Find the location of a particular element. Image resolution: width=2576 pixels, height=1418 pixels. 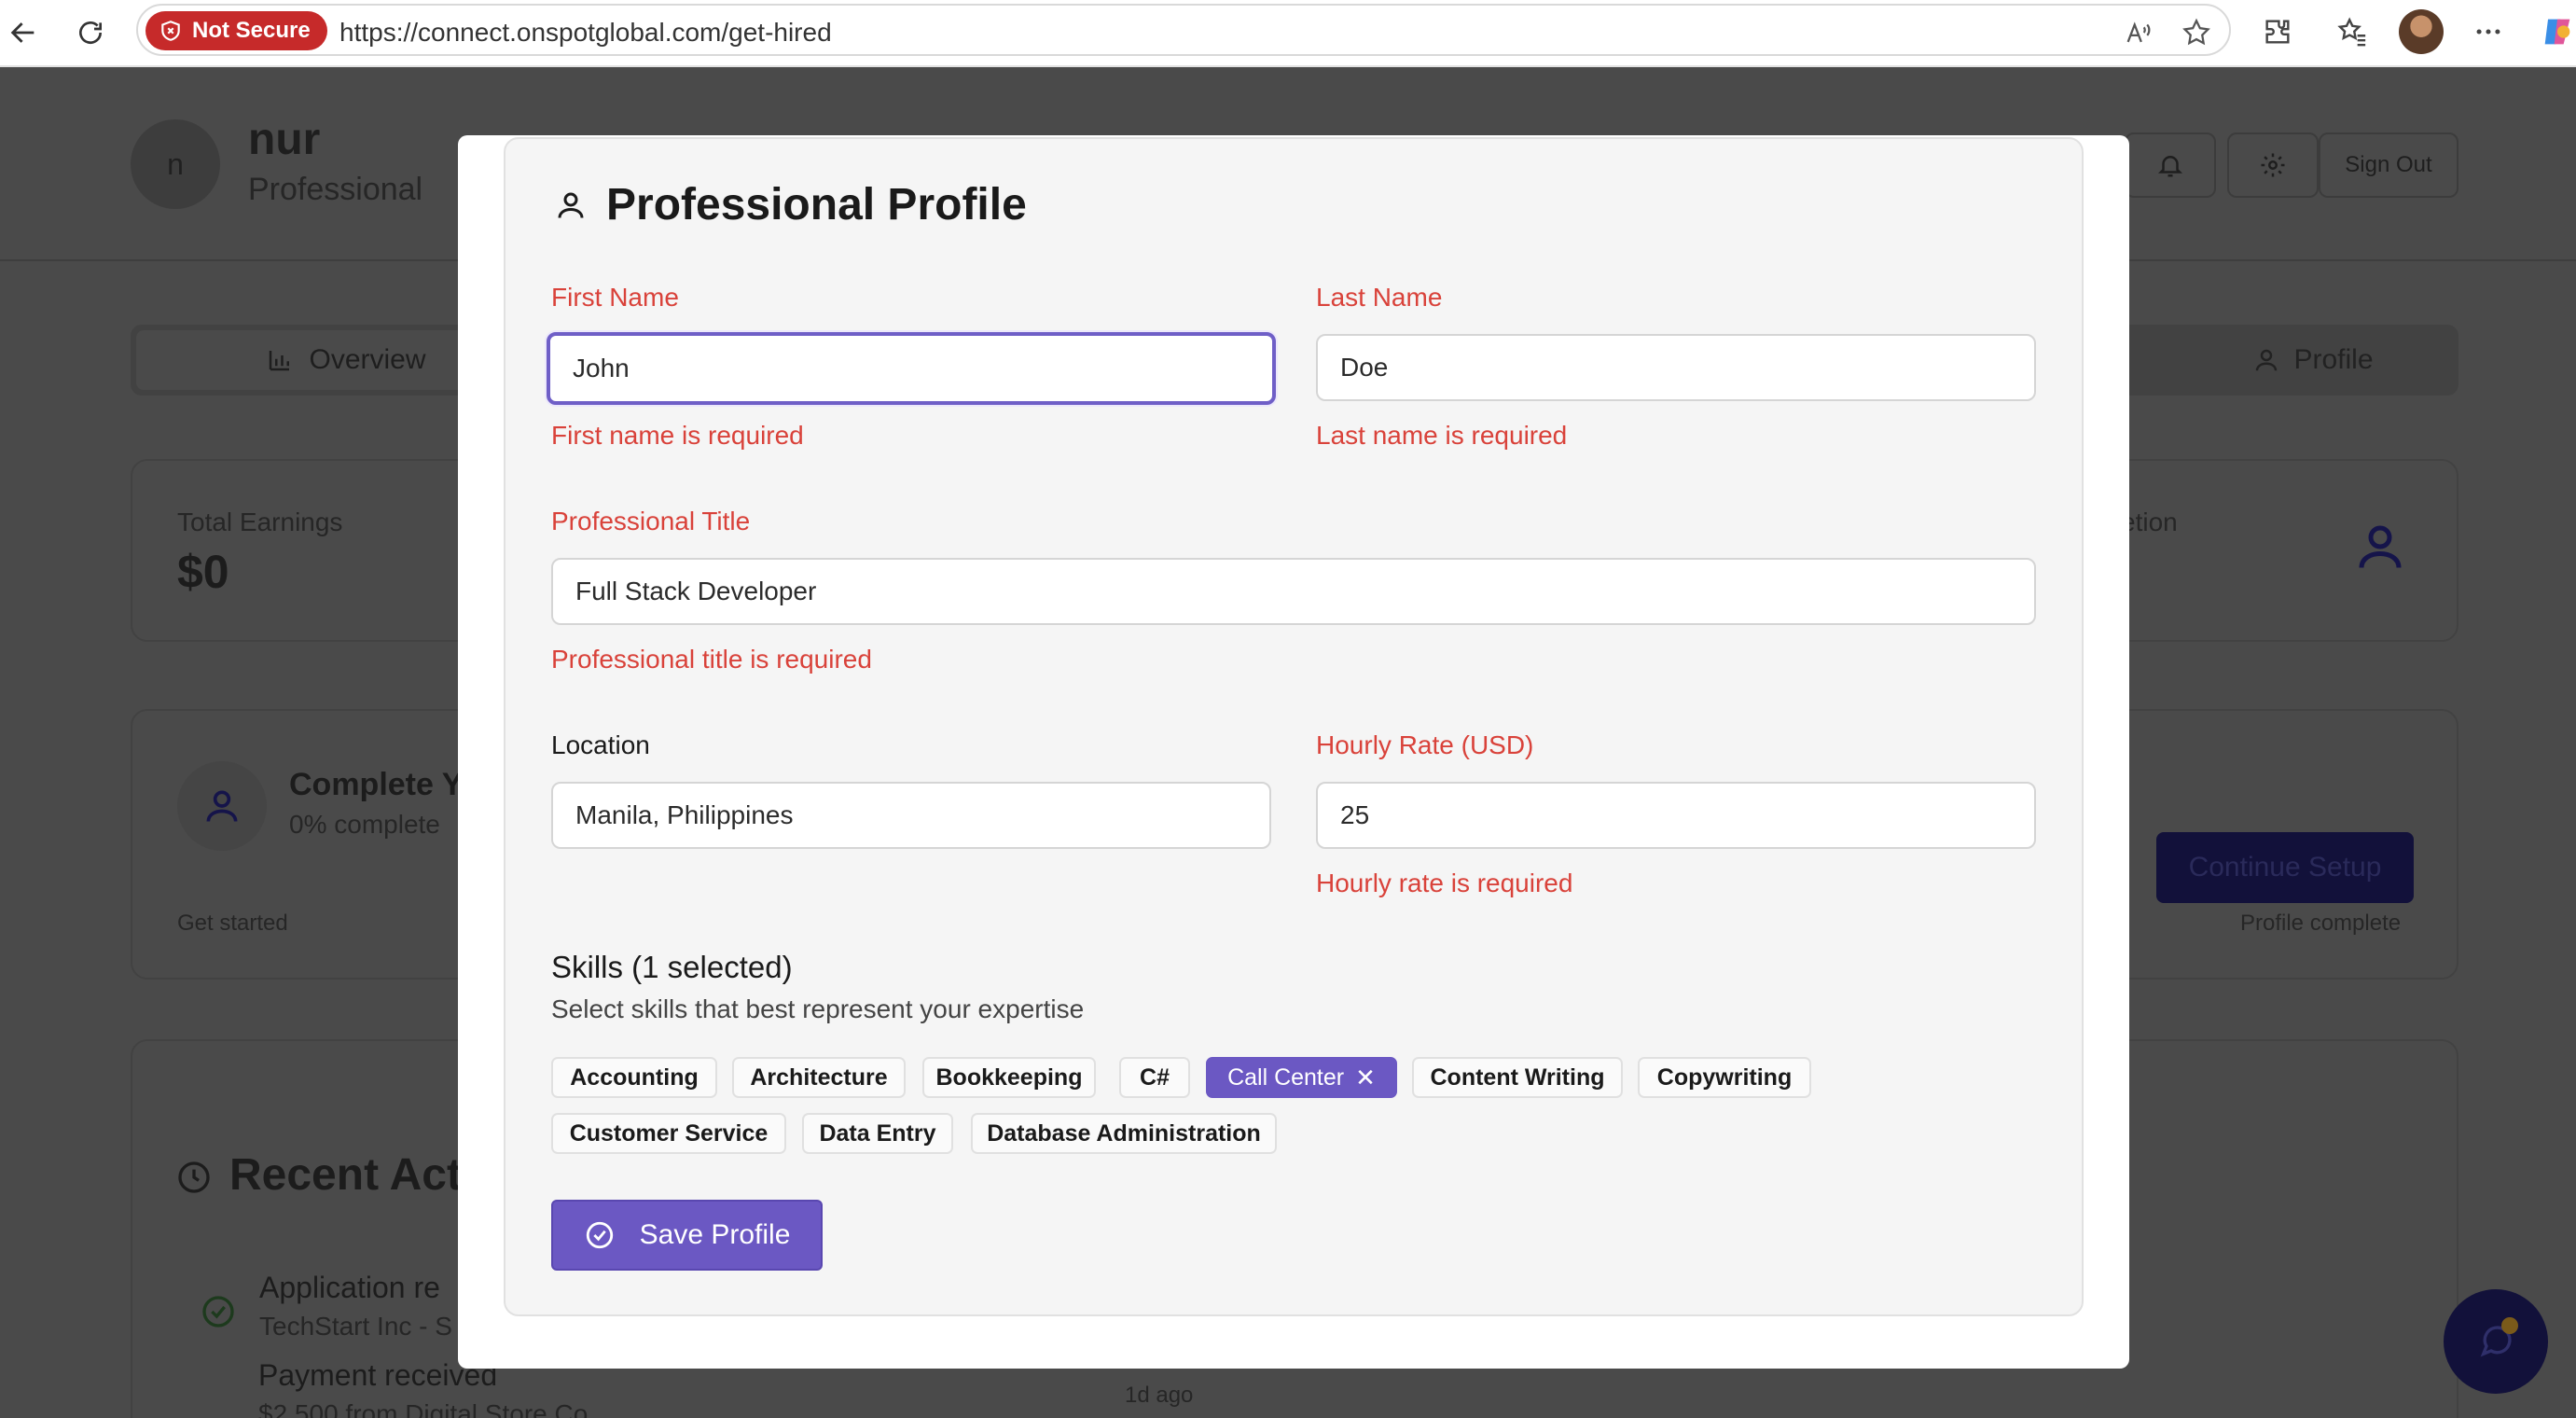

first-name-label: First Name is located at coordinates (615, 297).